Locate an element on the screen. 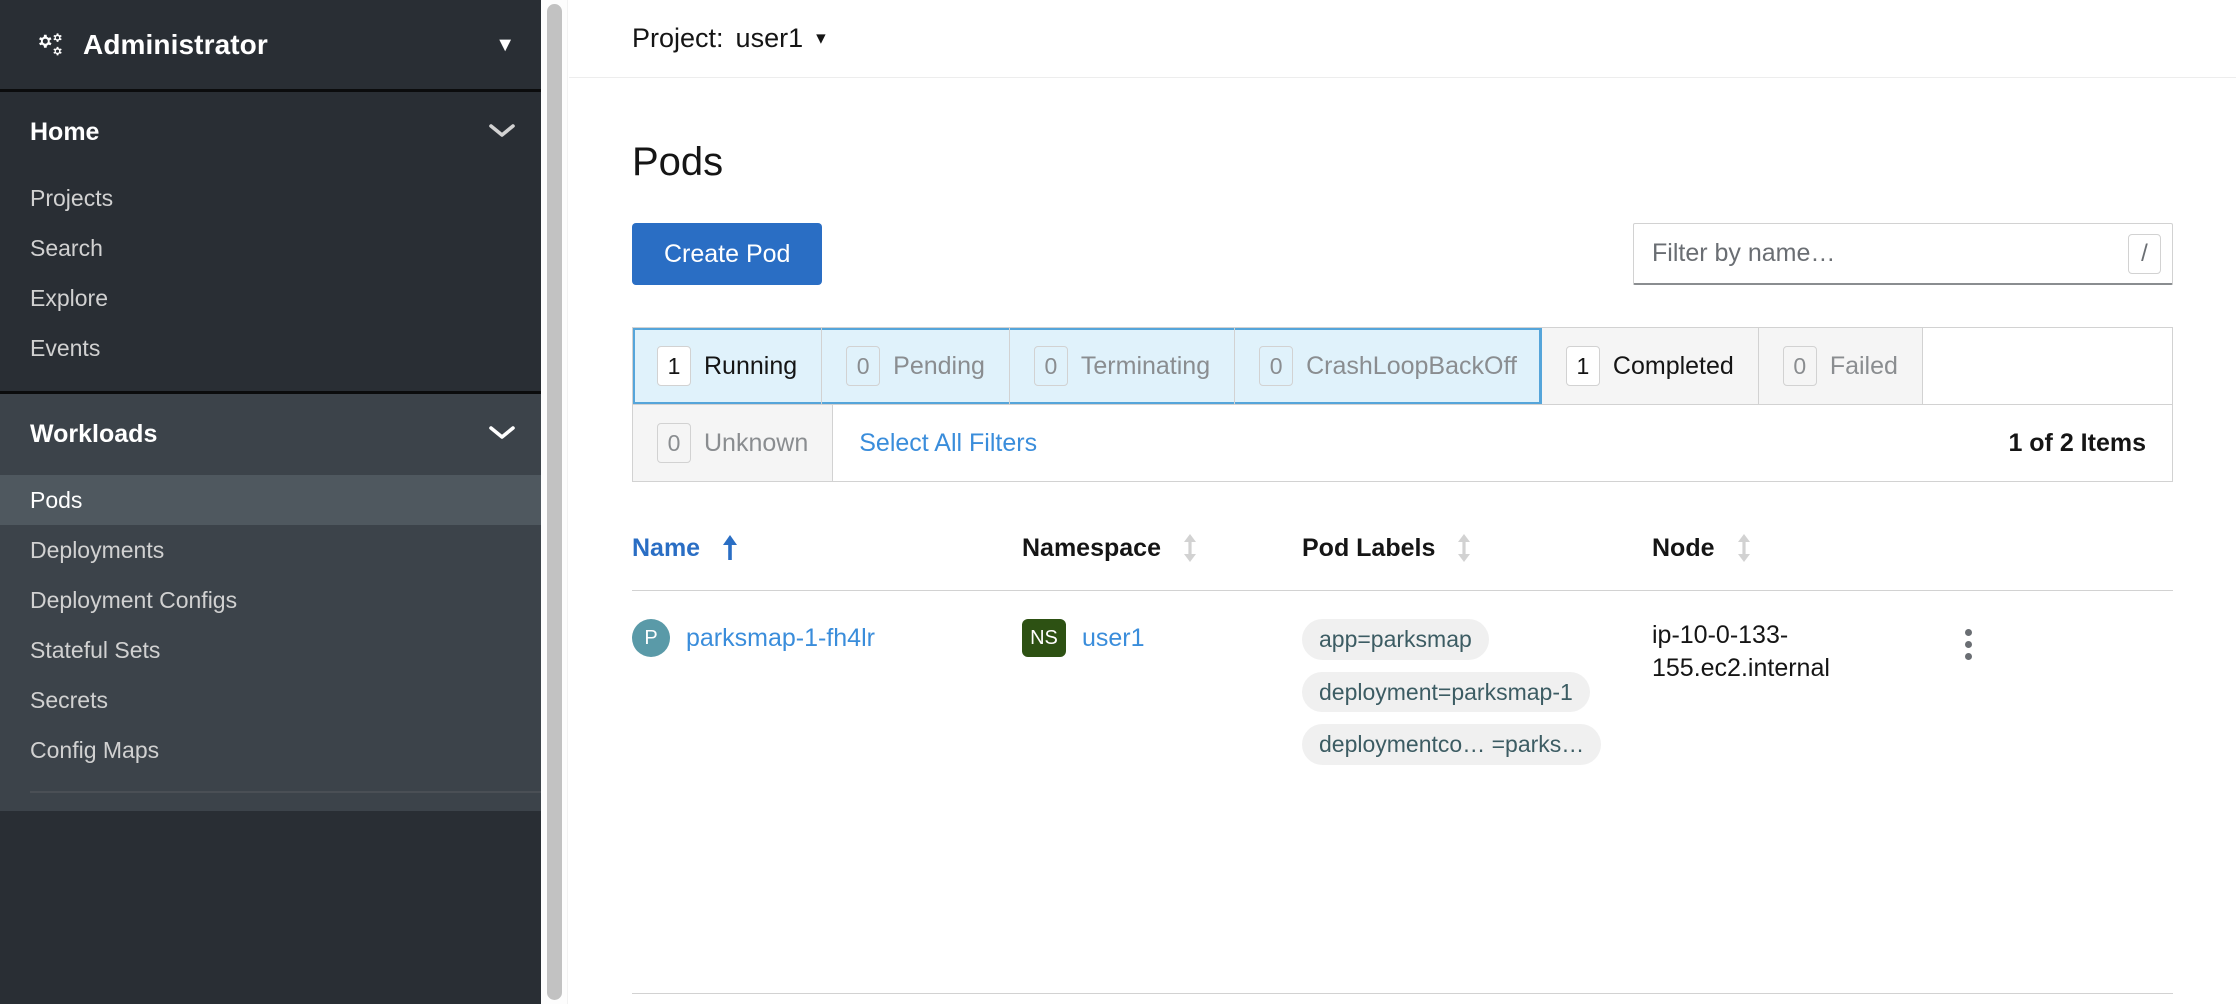 The width and height of the screenshot is (2236, 1004). namespace-link: user1 is located at coordinates (1113, 638).